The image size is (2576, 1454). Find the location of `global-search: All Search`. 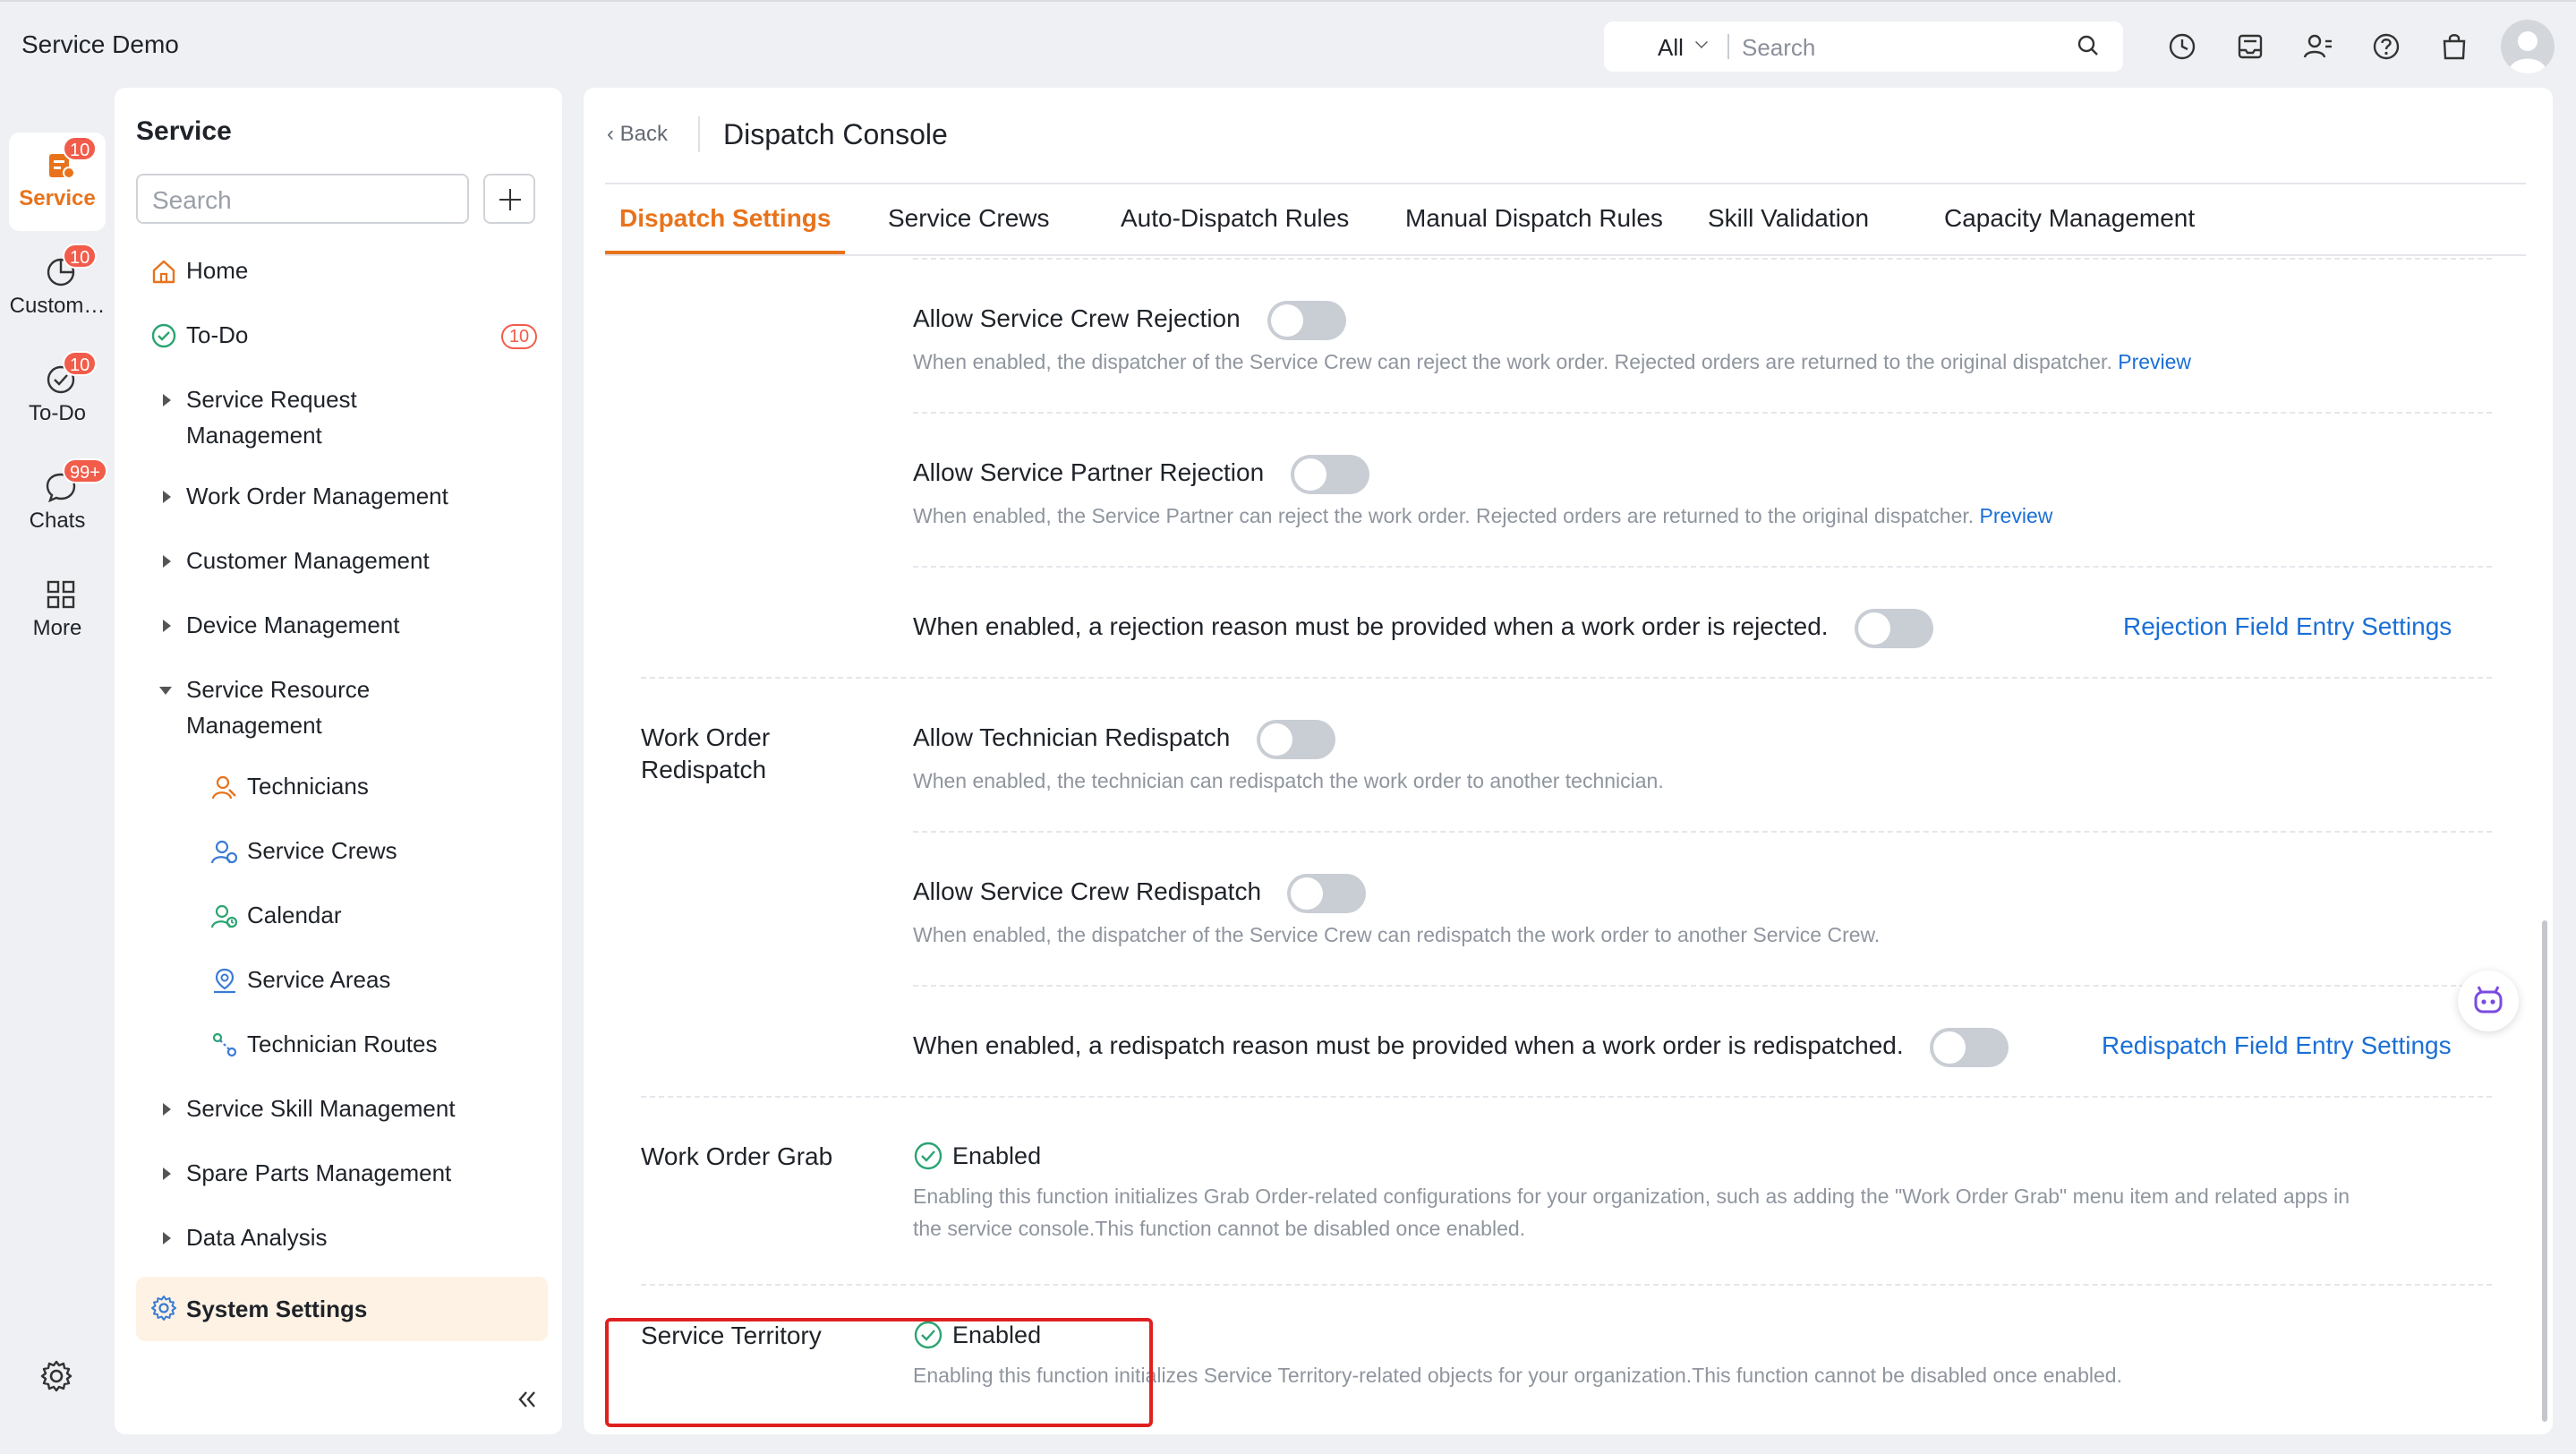

global-search: All Search is located at coordinates (1863, 46).